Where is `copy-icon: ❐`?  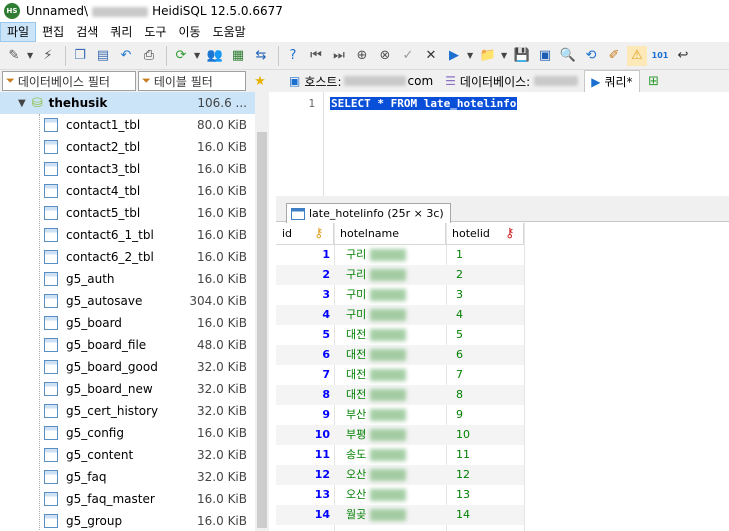
copy-icon: ❐ is located at coordinates (80, 56).